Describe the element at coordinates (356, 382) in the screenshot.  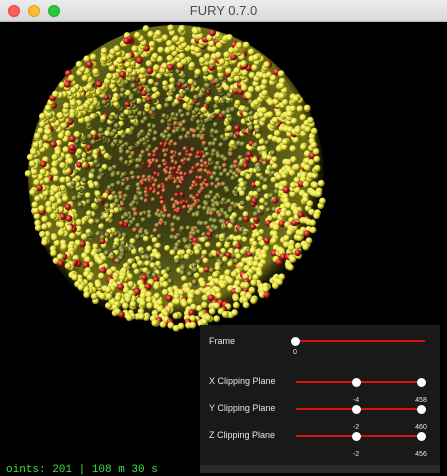
I see `x-clipping-min-handle` at that location.